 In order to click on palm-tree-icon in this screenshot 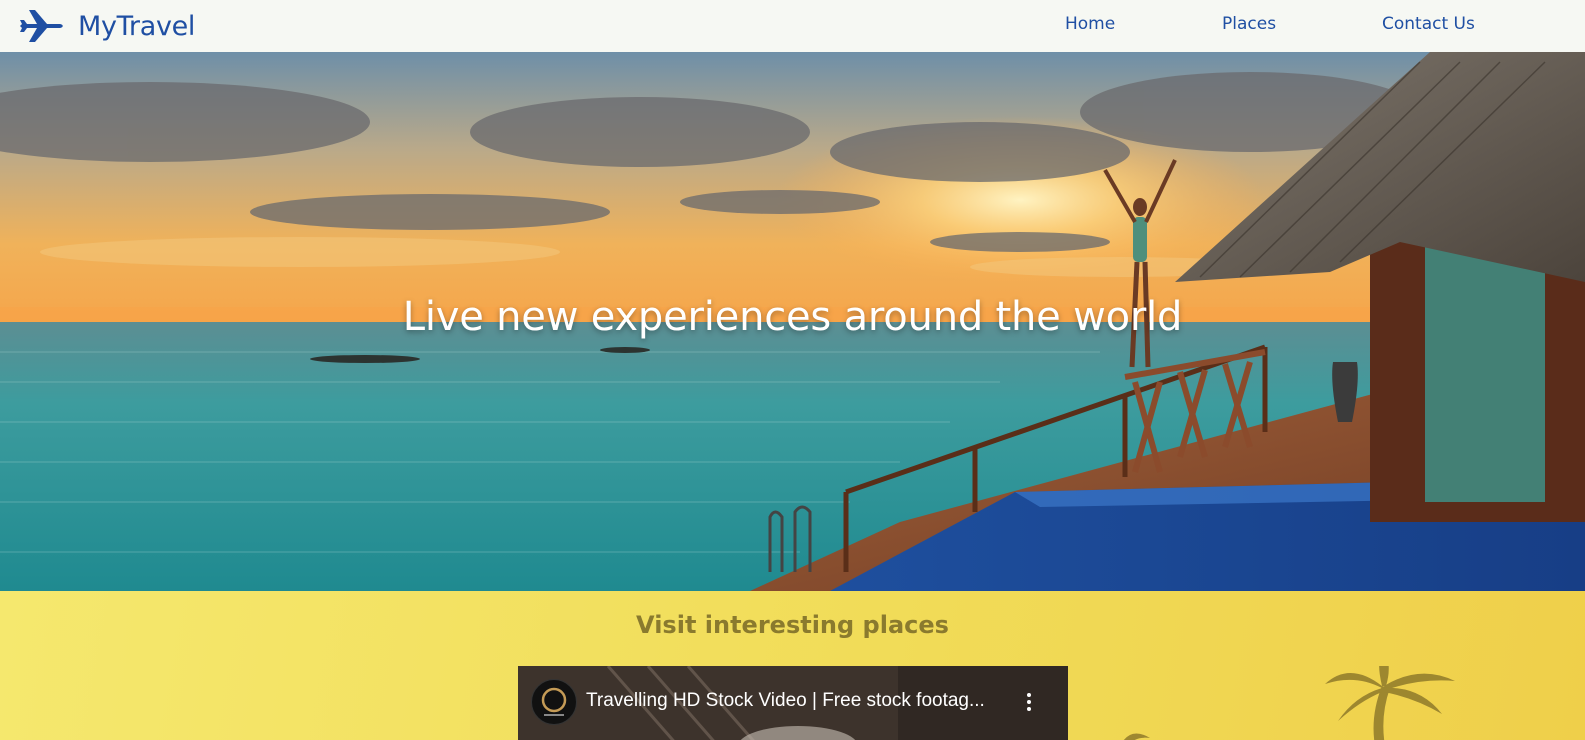, I will do `click(1289, 703)`.